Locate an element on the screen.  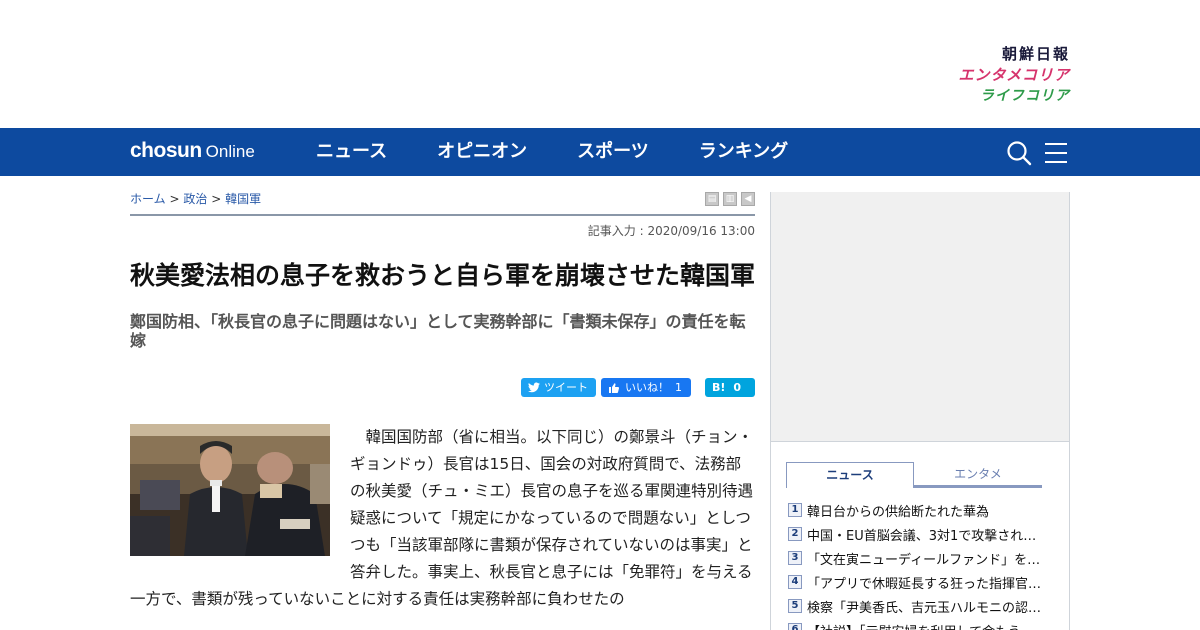
rank-number: 4 is located at coordinates (795, 582).